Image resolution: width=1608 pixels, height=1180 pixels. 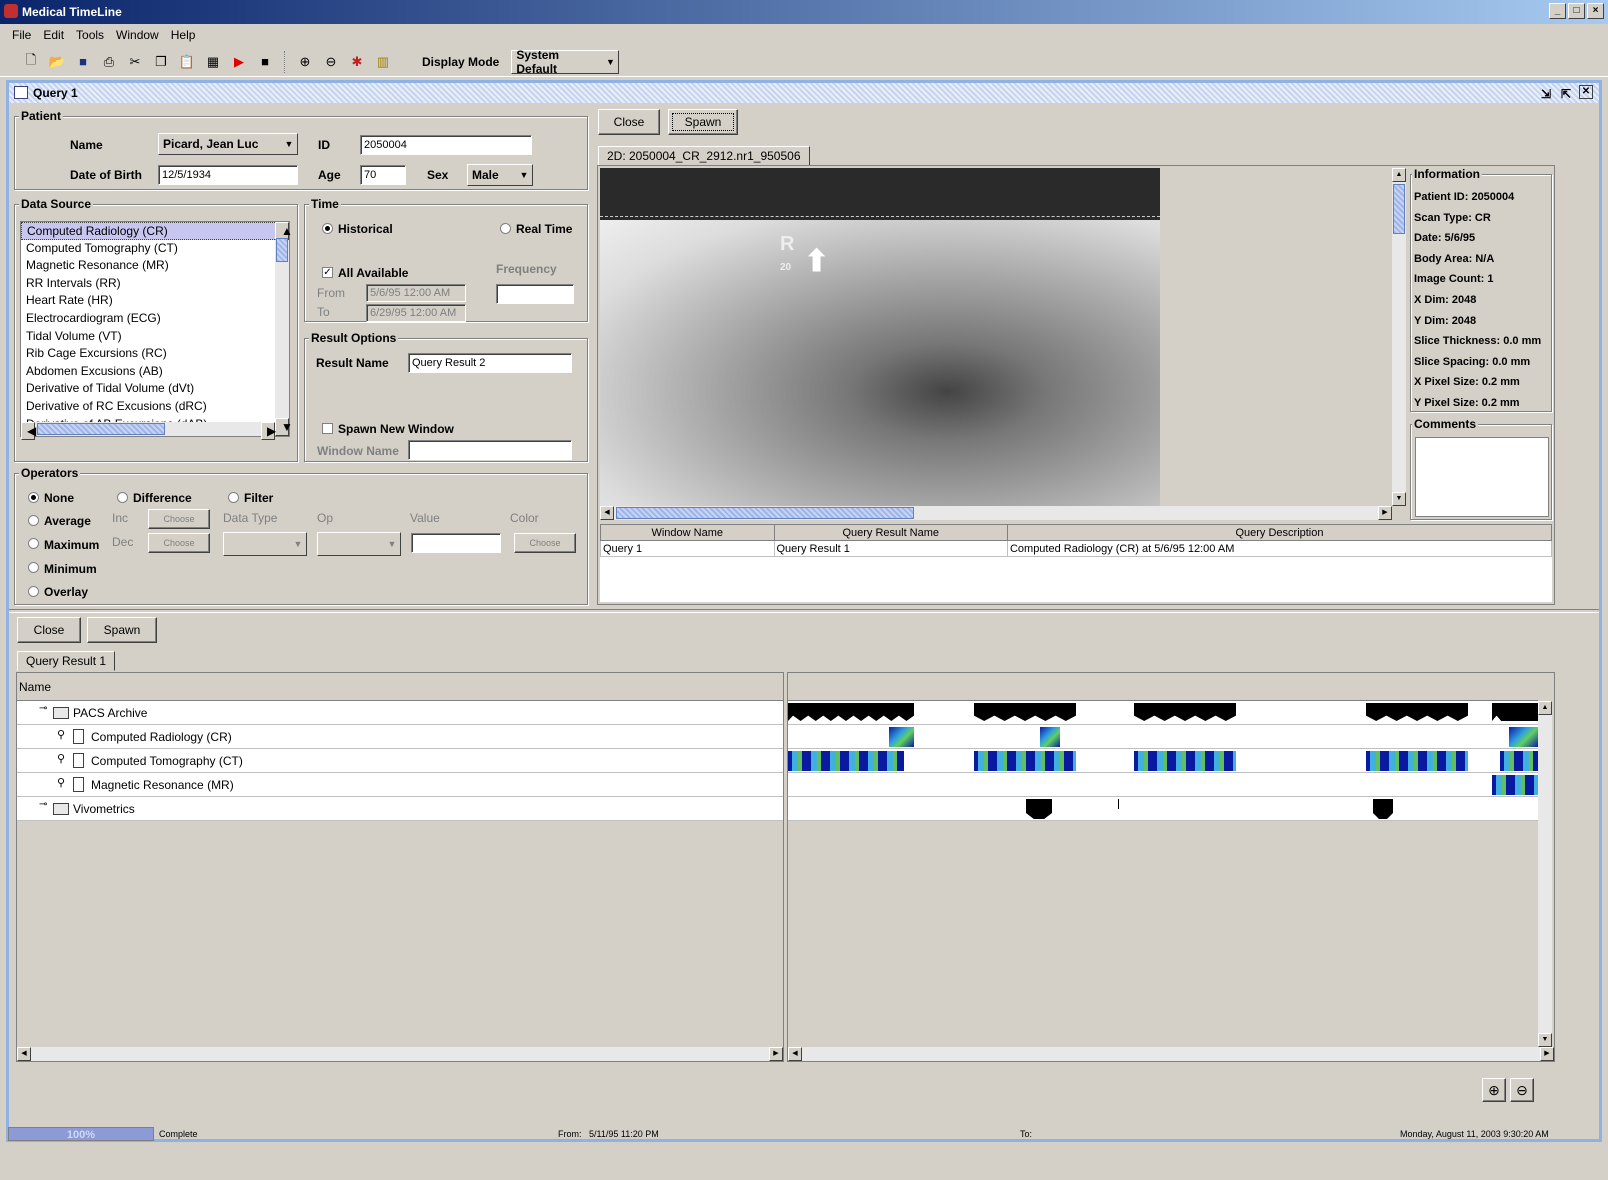 What do you see at coordinates (137, 35) in the screenshot?
I see `menu-window: Window` at bounding box center [137, 35].